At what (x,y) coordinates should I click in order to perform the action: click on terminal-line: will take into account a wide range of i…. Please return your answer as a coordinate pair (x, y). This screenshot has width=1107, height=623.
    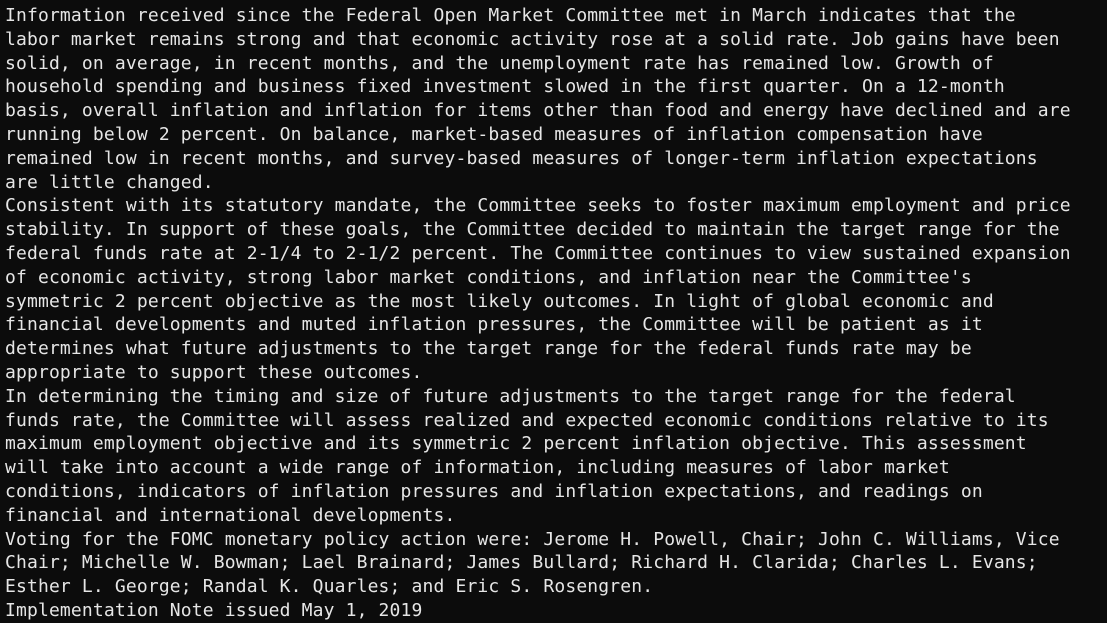
    Looking at the image, I should click on (477, 468).